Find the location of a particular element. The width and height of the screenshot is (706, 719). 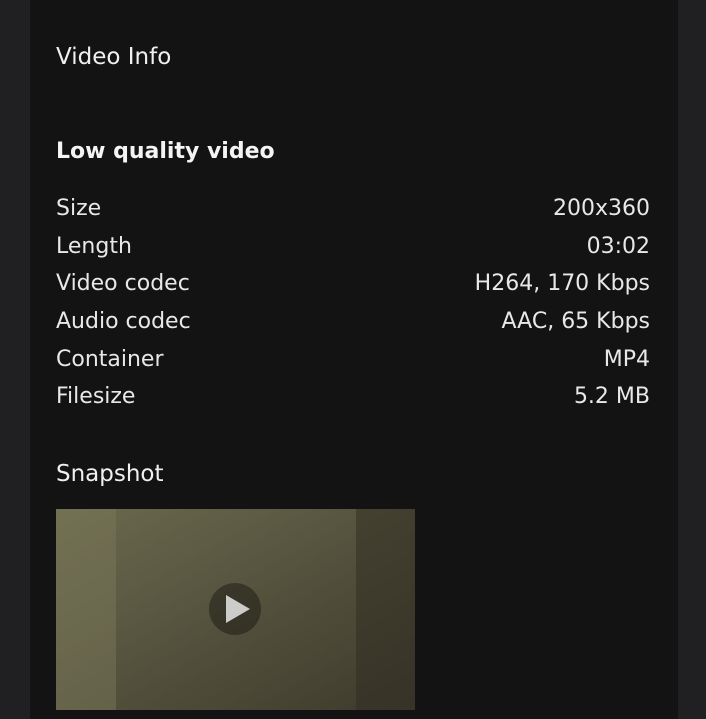

info-row-video-codec: Video codec H264, 170 Kbps is located at coordinates (353, 284).